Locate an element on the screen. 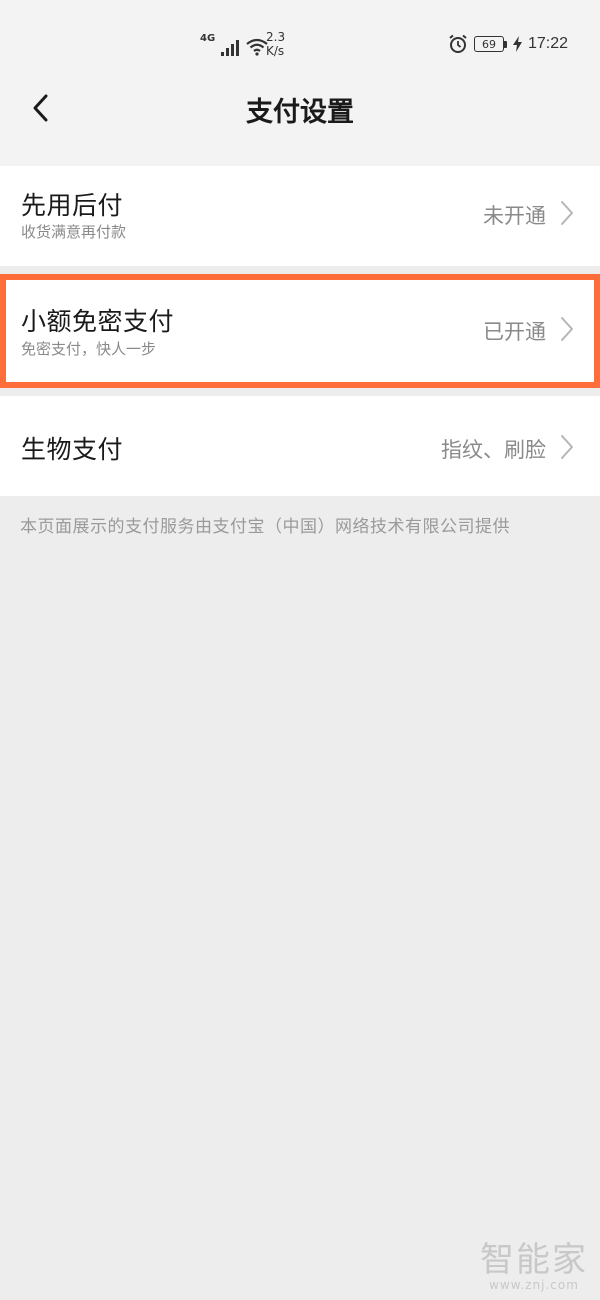 This screenshot has height=1300, width=600. watermark: 智能家 www.znj.com is located at coordinates (534, 1267).